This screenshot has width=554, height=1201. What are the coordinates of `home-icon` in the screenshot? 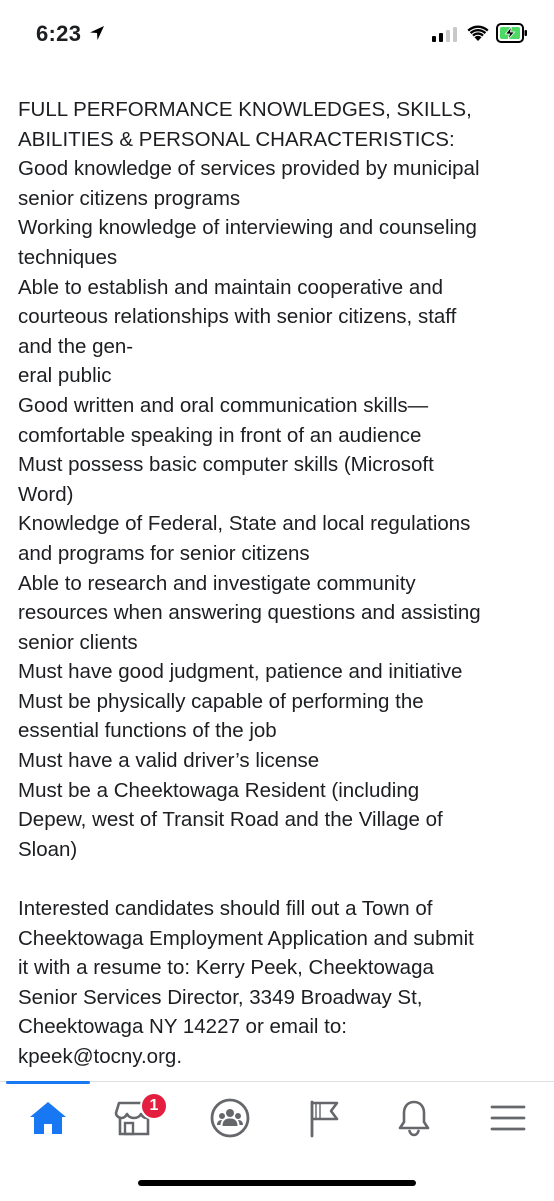 It's located at (48, 1118).